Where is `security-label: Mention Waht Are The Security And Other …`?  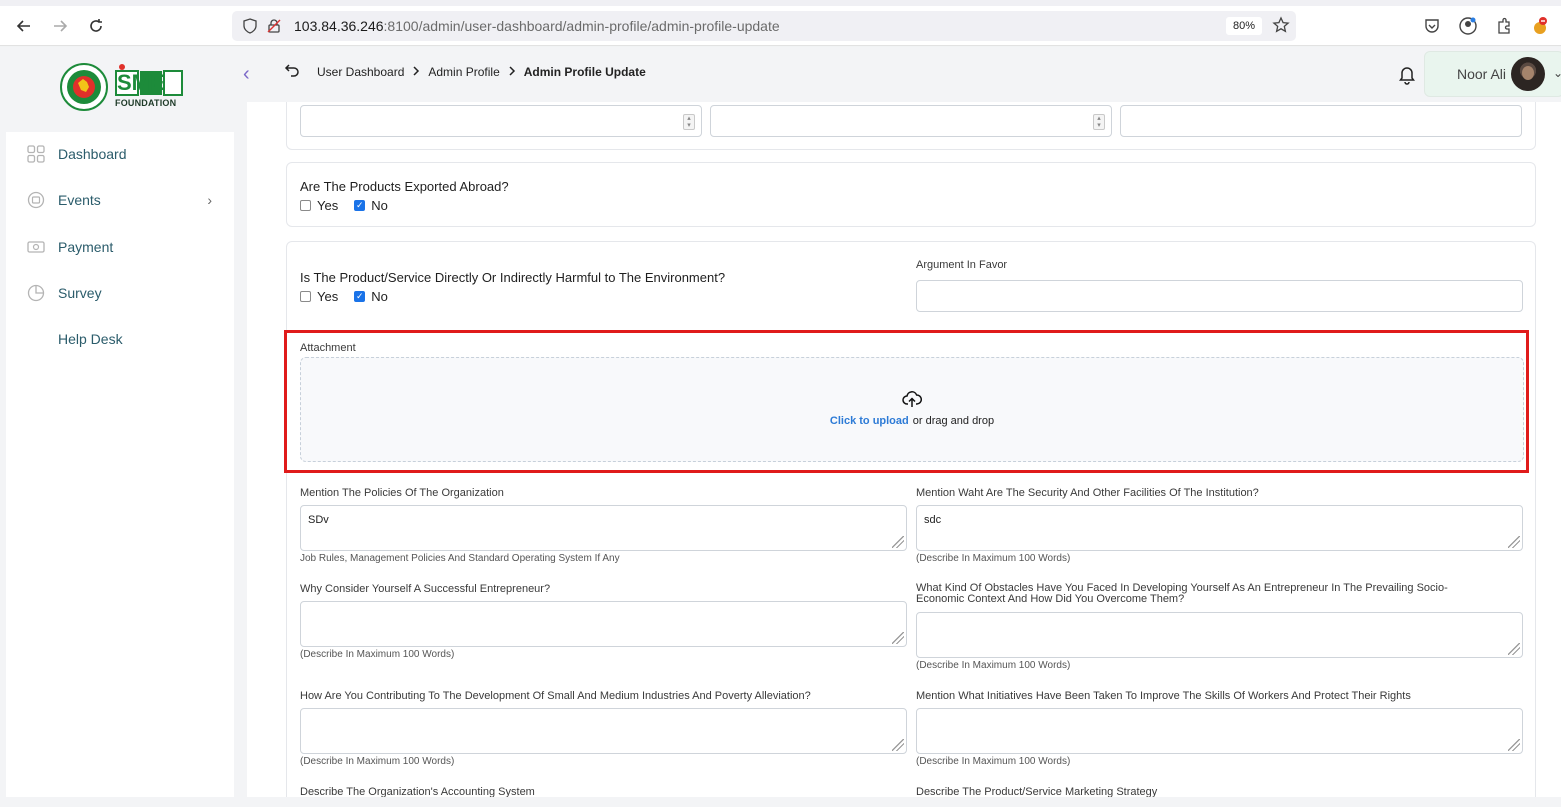 security-label: Mention Waht Are The Security And Other … is located at coordinates (1087, 493).